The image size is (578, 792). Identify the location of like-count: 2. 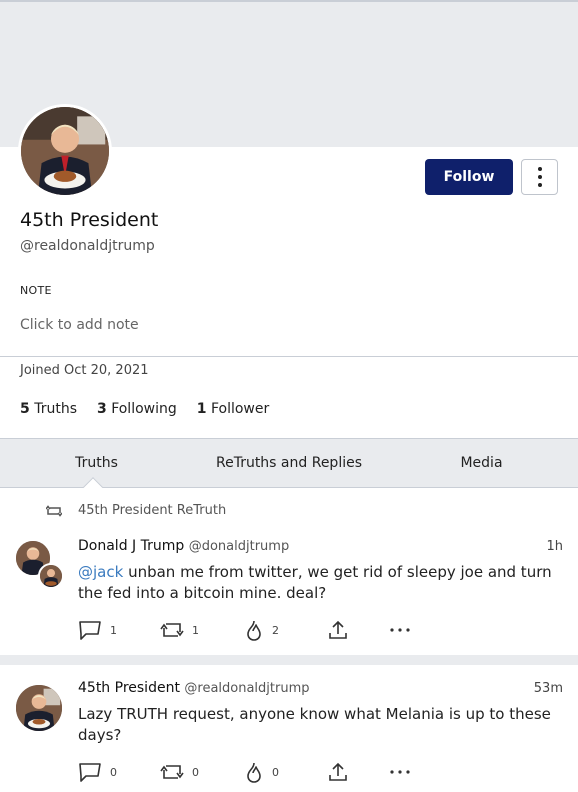
(275, 630).